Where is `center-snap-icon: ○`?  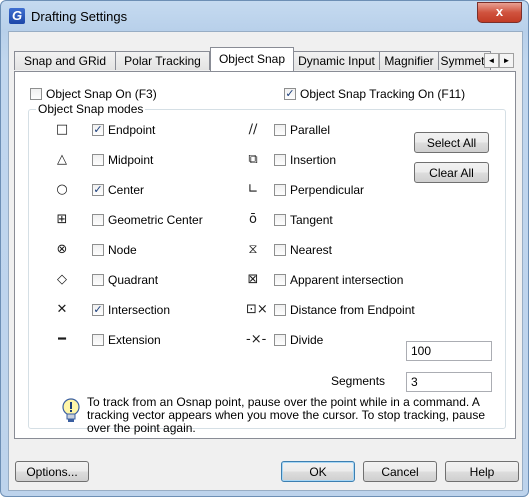
center-snap-icon: ○ is located at coordinates (62, 189).